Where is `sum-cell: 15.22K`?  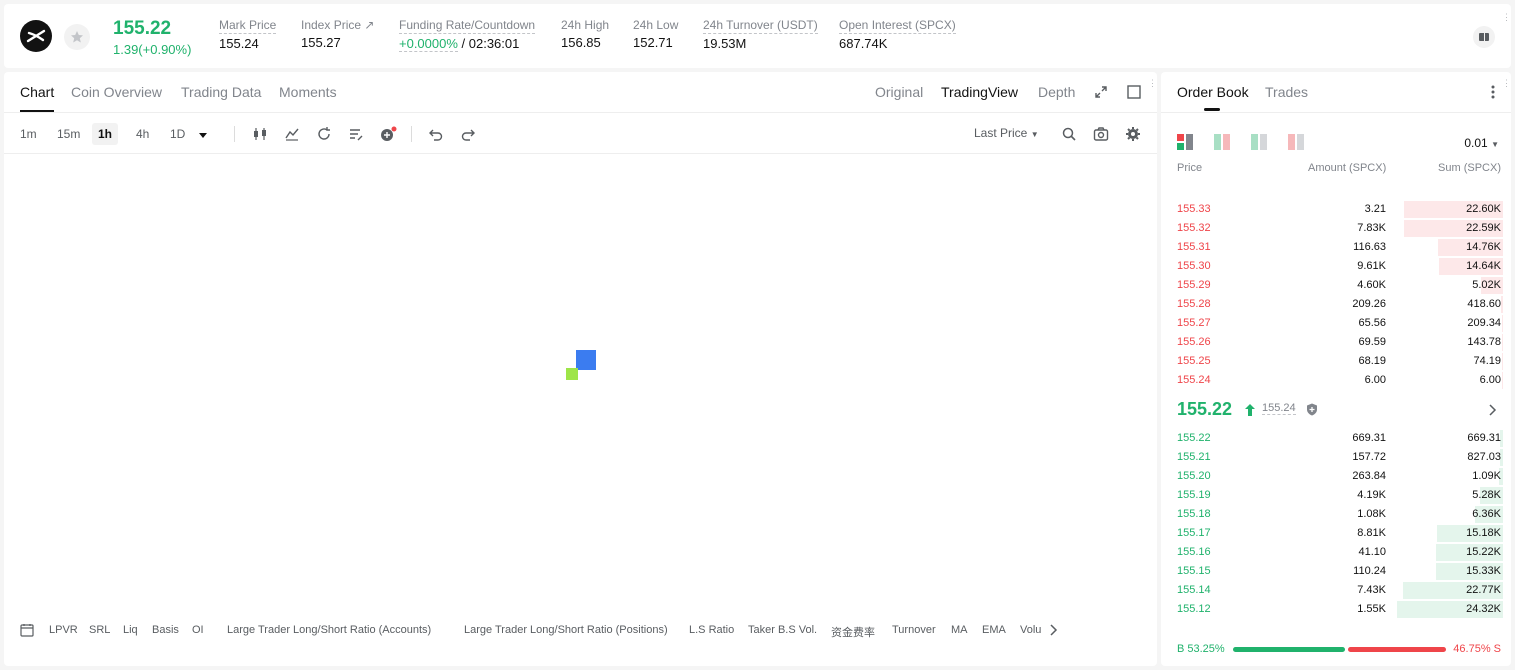 sum-cell: 15.22K is located at coordinates (1483, 552).